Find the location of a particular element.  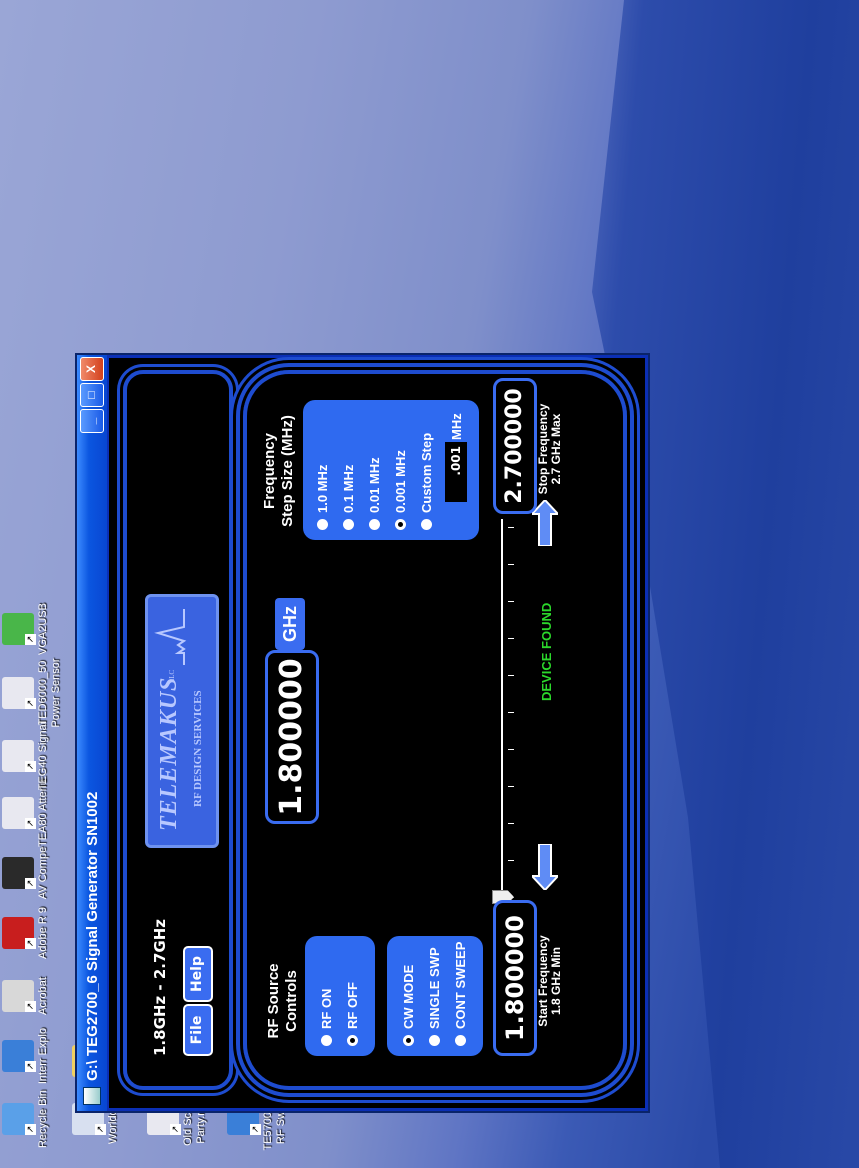

file-button: File is located at coordinates (198, 1030).